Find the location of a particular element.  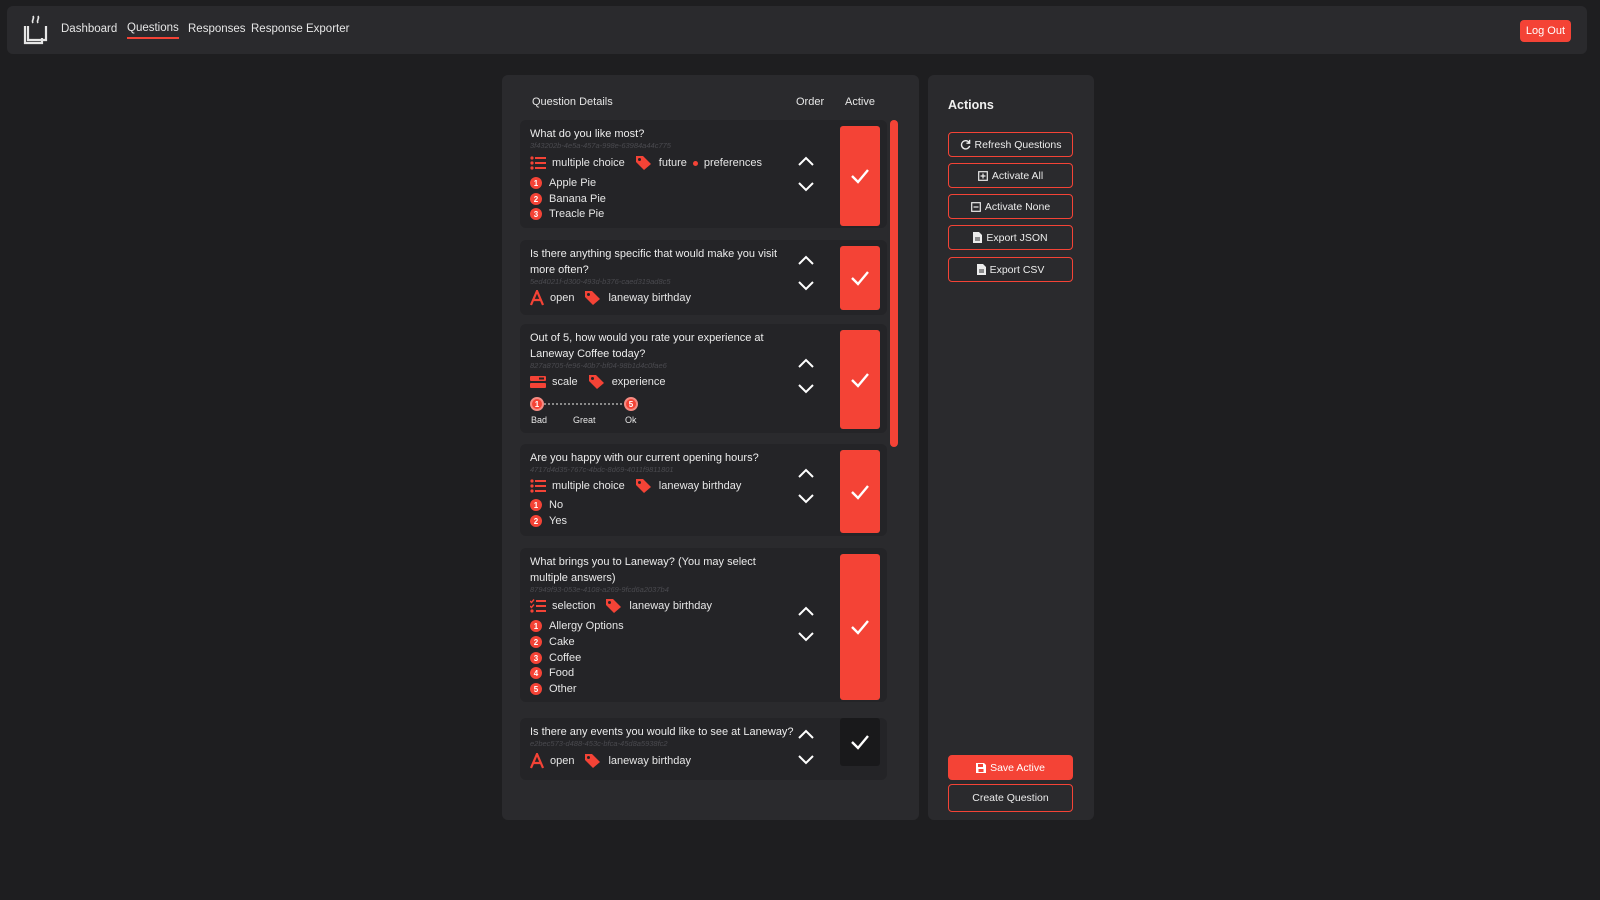

list-icon is located at coordinates (538, 163).